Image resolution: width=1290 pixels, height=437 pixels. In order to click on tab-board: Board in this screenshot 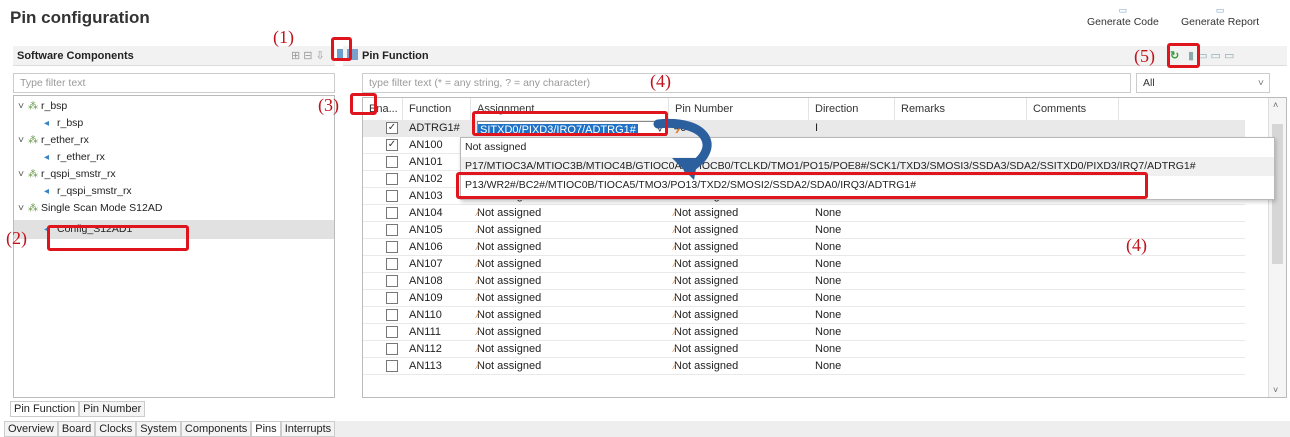, I will do `click(76, 429)`.